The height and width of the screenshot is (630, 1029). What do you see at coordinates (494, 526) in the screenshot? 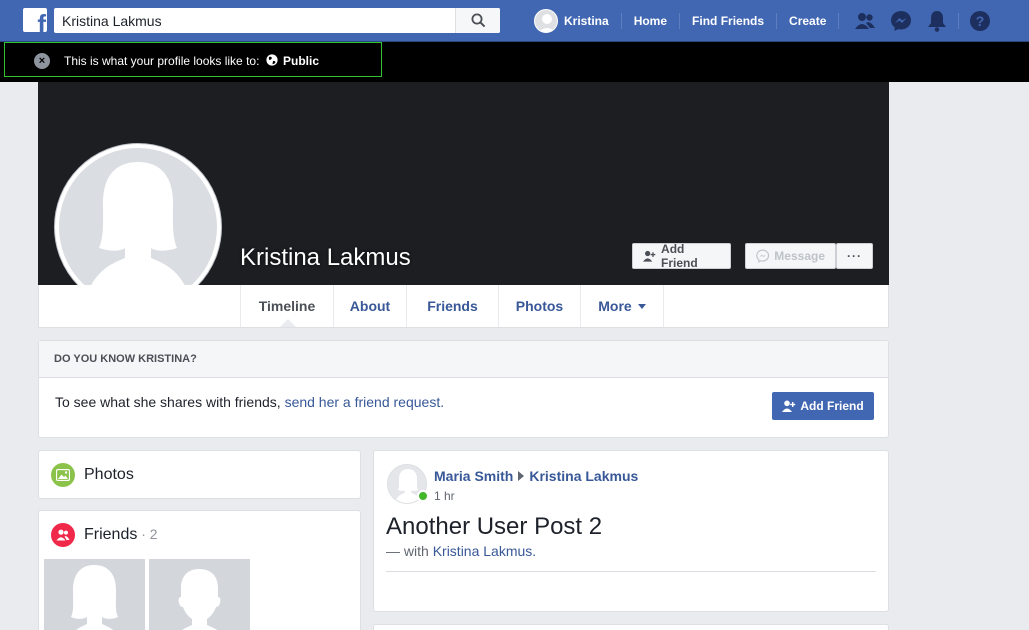
I see `post-text: Another User Post 2` at bounding box center [494, 526].